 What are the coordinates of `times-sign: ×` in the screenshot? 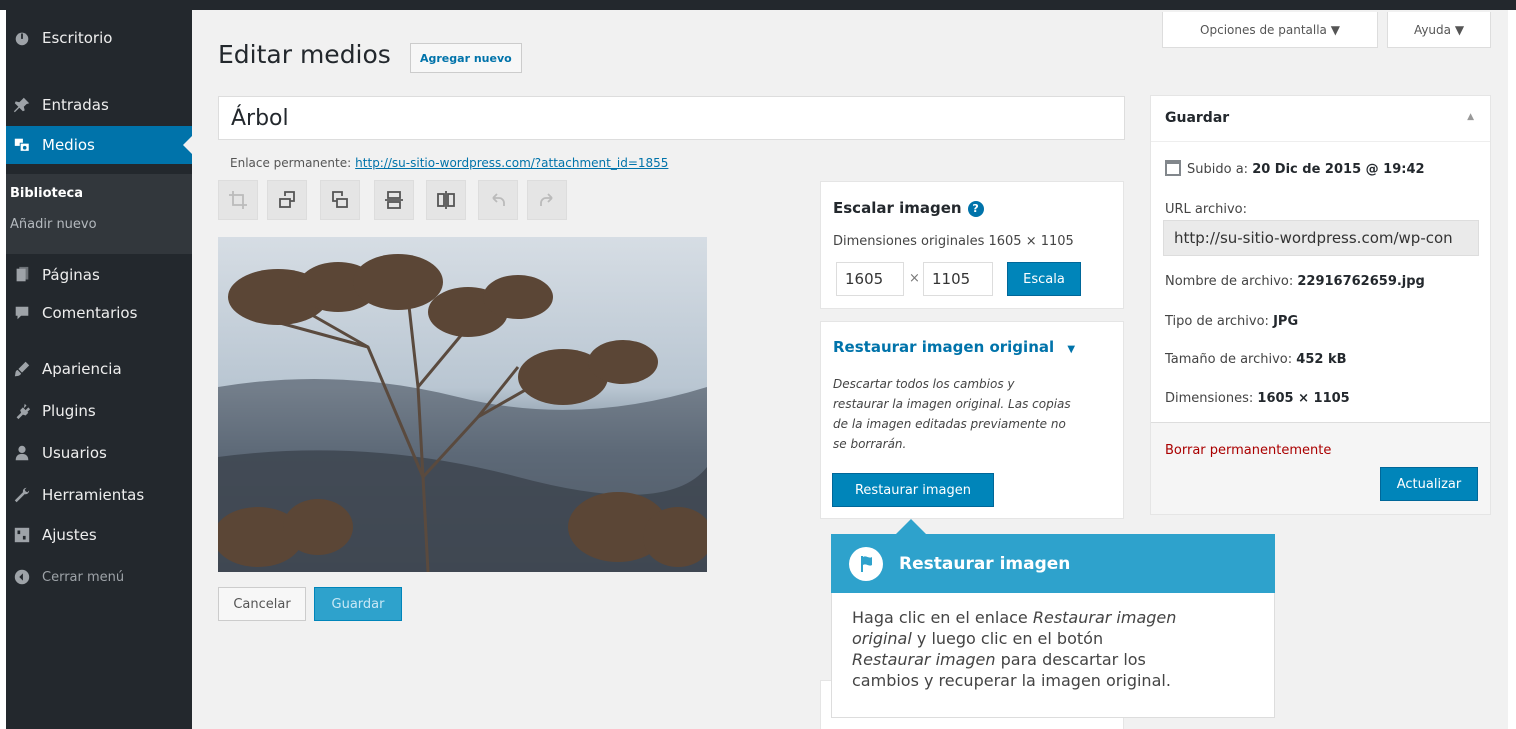 It's located at (914, 278).